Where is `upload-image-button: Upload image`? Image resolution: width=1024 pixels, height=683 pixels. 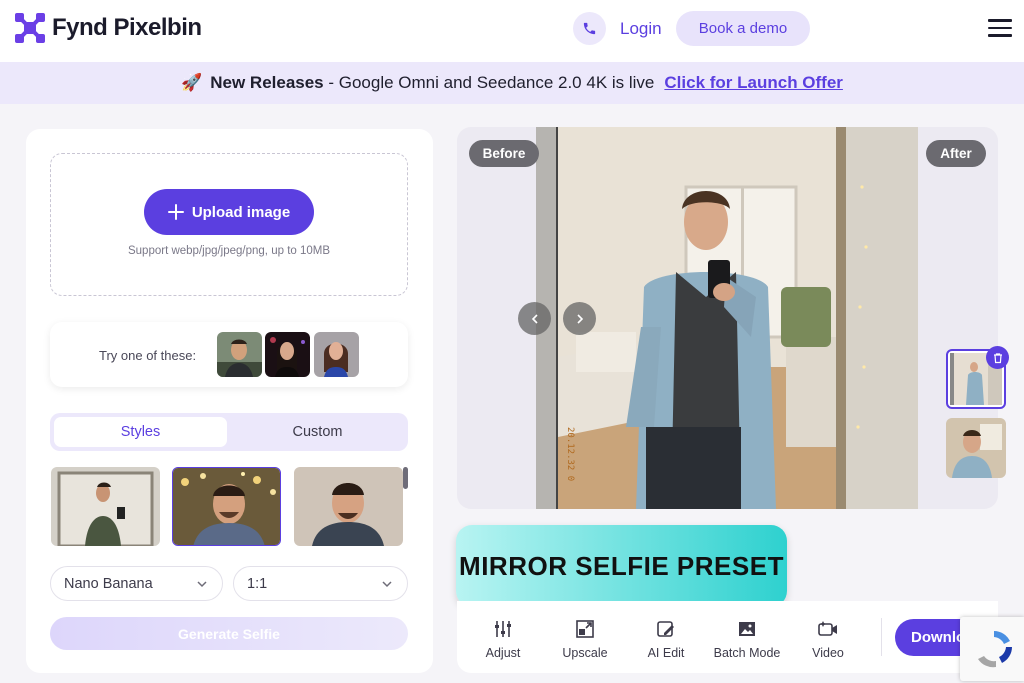
upload-image-button: Upload image is located at coordinates (229, 212).